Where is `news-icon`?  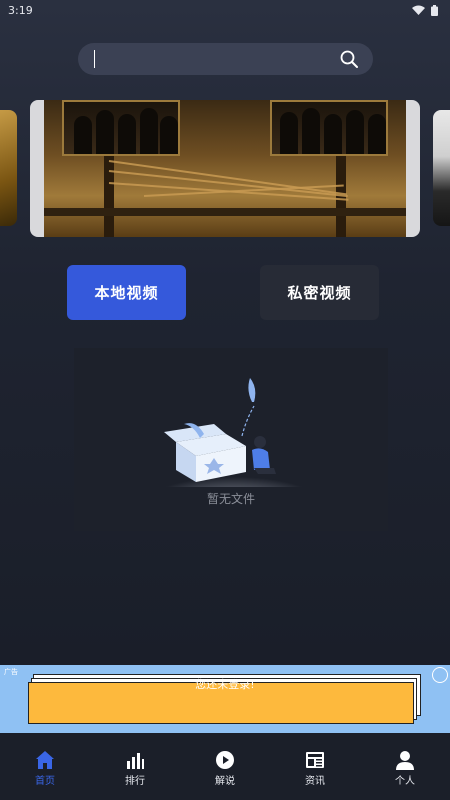
news-icon is located at coordinates (315, 760).